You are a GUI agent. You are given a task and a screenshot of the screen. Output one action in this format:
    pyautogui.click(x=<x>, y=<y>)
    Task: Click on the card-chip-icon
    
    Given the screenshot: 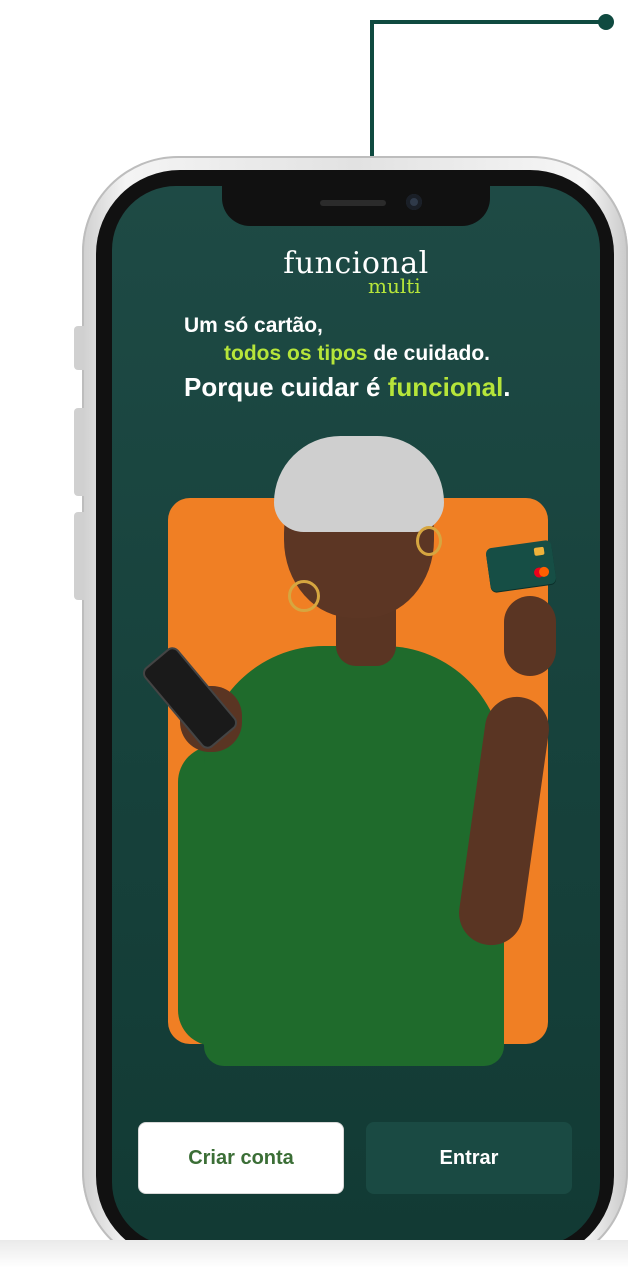 What is the action you would take?
    pyautogui.click(x=539, y=551)
    